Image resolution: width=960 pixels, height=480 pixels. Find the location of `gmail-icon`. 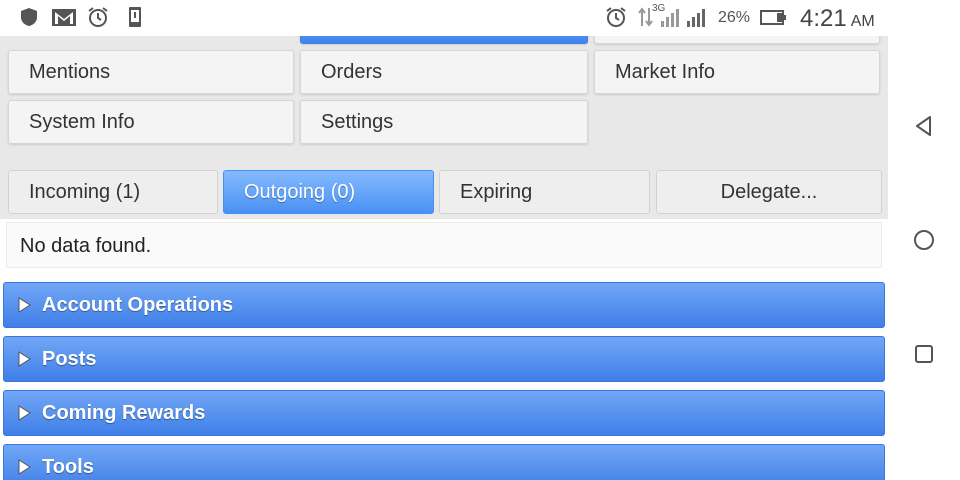

gmail-icon is located at coordinates (64, 17).